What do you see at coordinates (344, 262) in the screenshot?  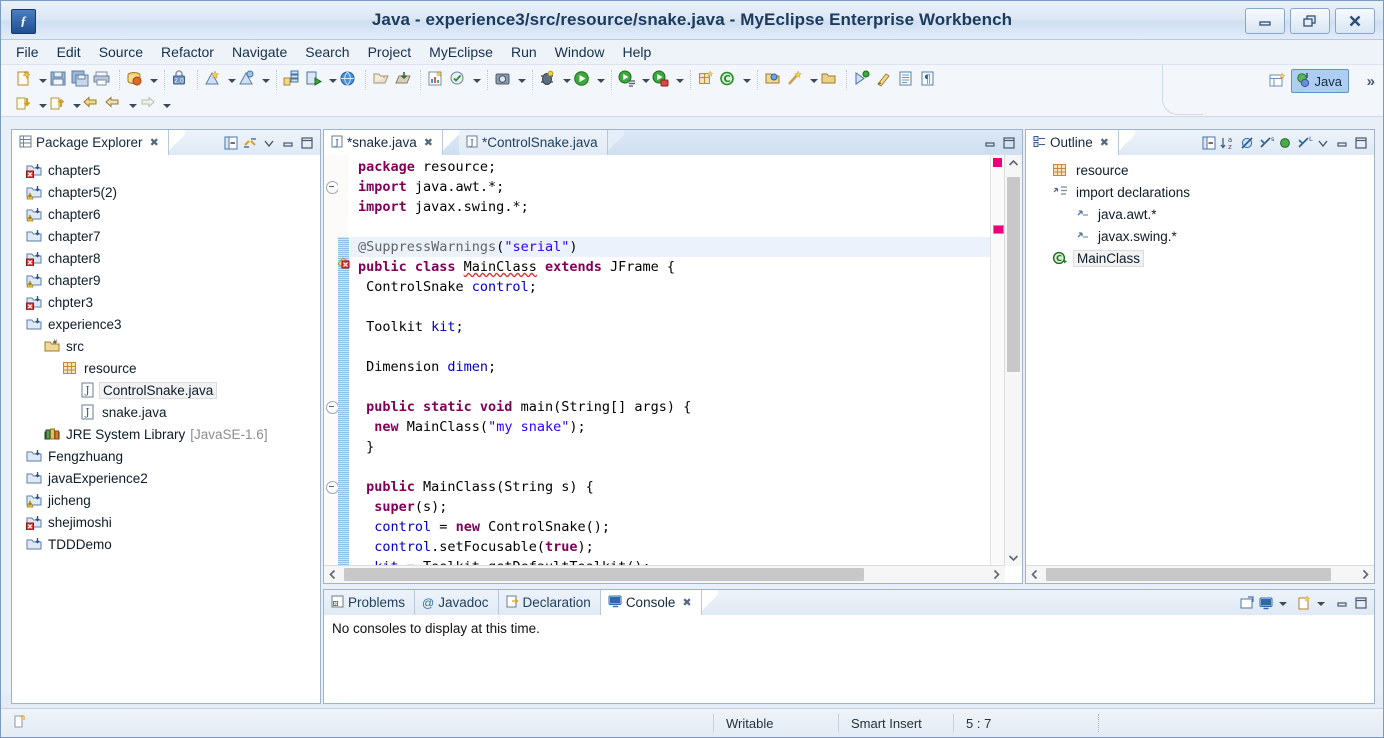 I see `error-marker-icon` at bounding box center [344, 262].